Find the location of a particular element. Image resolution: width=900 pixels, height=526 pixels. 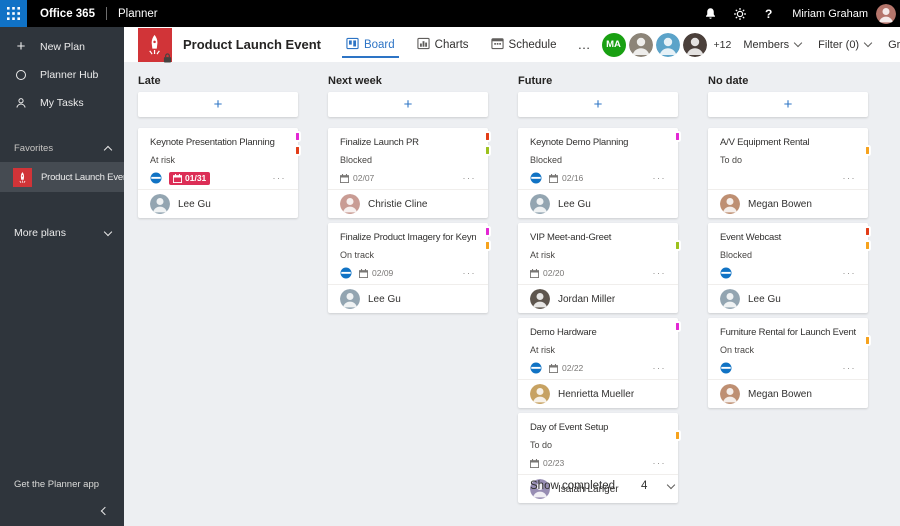

card-meta-row: 02/22 ··· is located at coordinates (598, 368).